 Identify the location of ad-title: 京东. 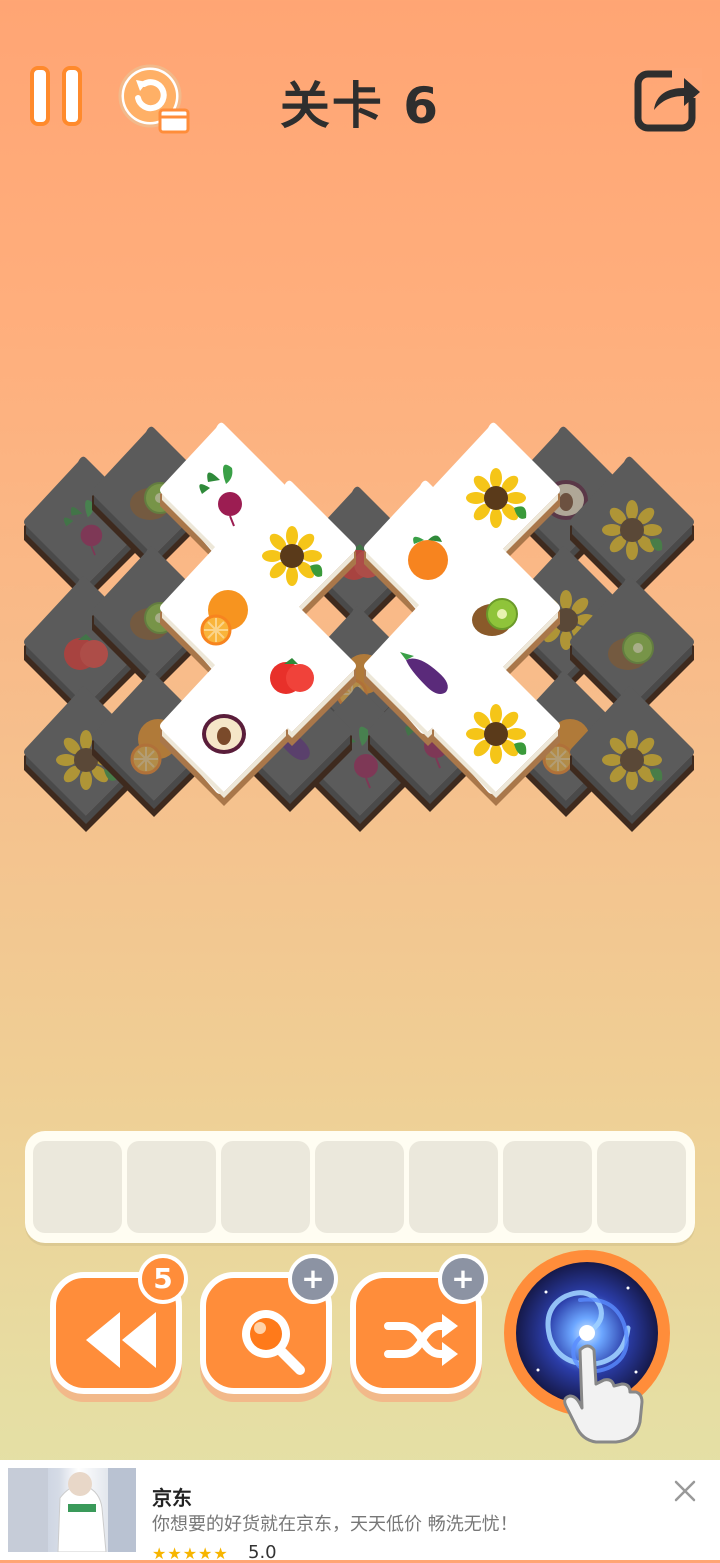
(172, 1498).